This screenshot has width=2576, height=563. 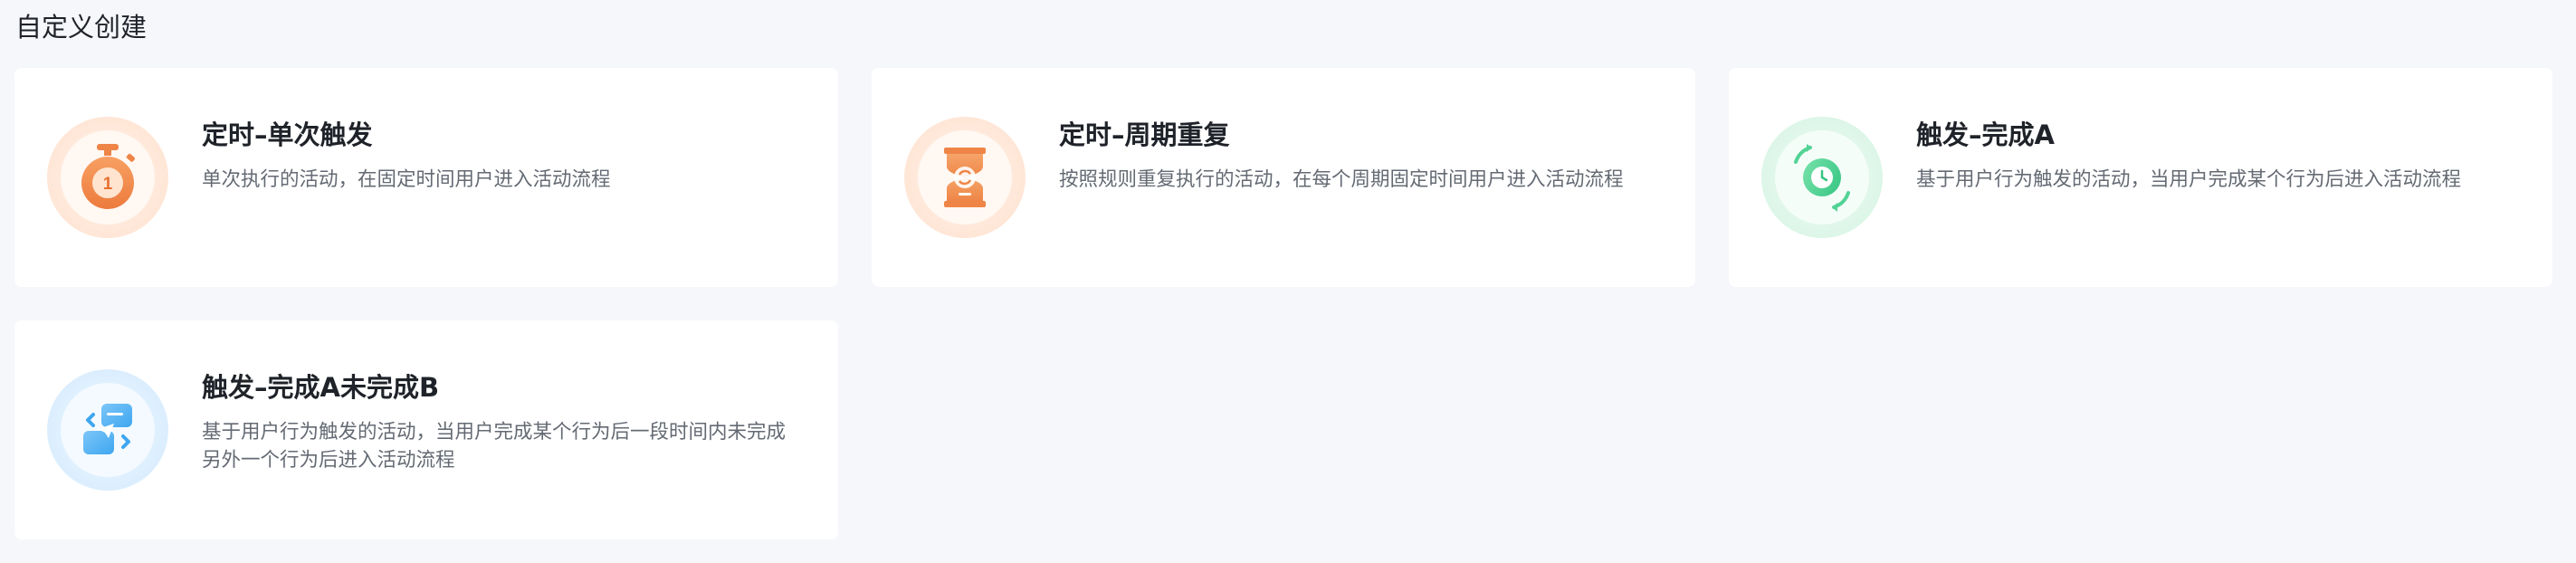 I want to click on card-title: 定时–单次触发, so click(x=288, y=134).